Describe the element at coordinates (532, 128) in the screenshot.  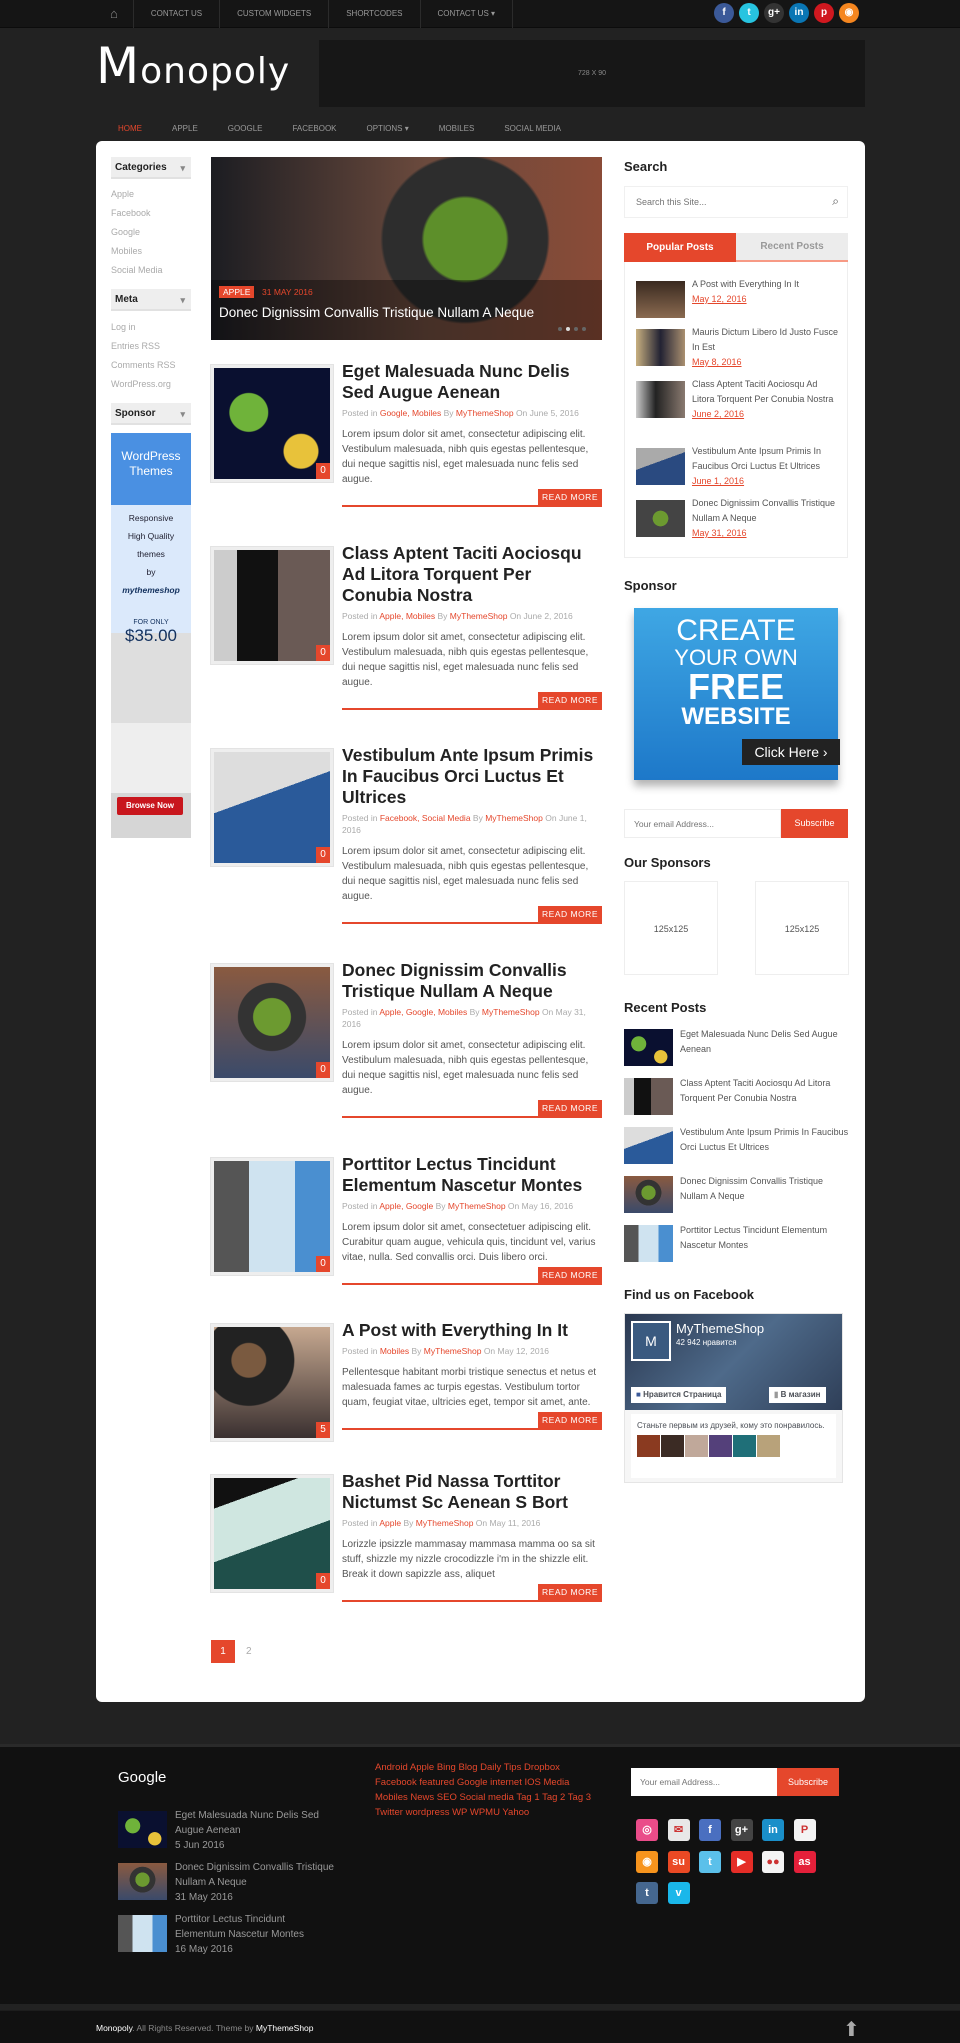
I see `main-nav-item: SOCIAL MEDIA` at that location.